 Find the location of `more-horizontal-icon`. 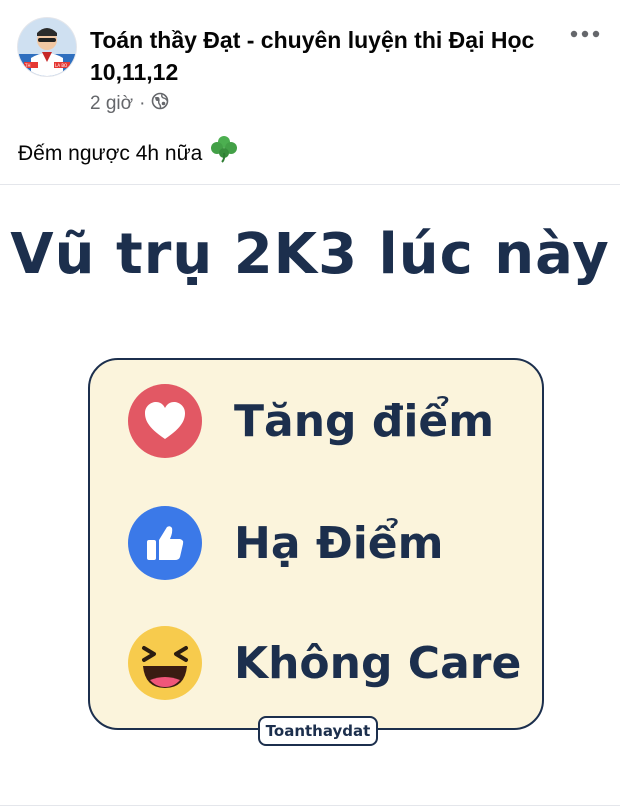

more-horizontal-icon is located at coordinates (585, 34).